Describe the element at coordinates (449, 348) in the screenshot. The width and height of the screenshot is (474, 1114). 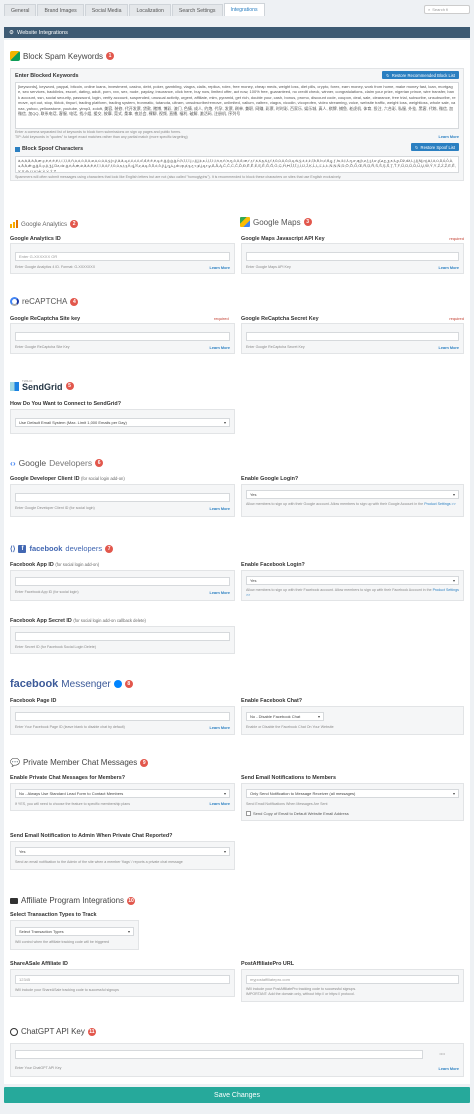
I see `rc-secret-learn-more: Learn More` at that location.